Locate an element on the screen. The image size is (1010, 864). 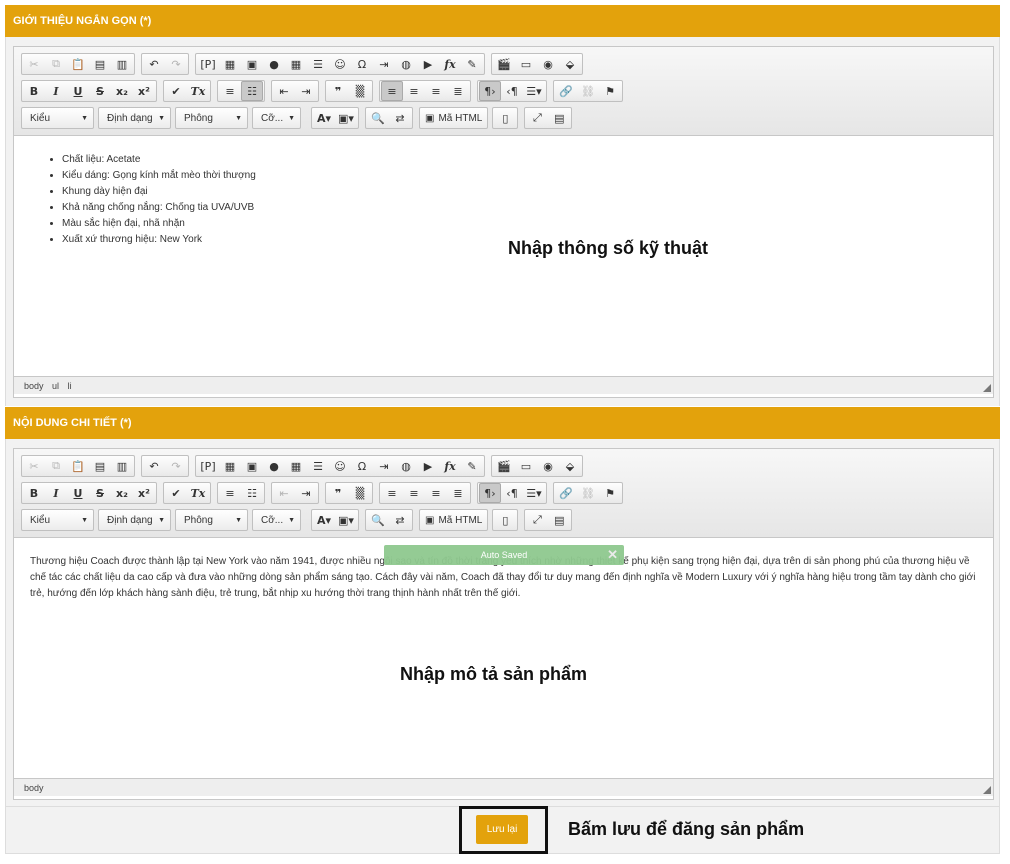
maximize-icon: ⤢ is located at coordinates (537, 520).